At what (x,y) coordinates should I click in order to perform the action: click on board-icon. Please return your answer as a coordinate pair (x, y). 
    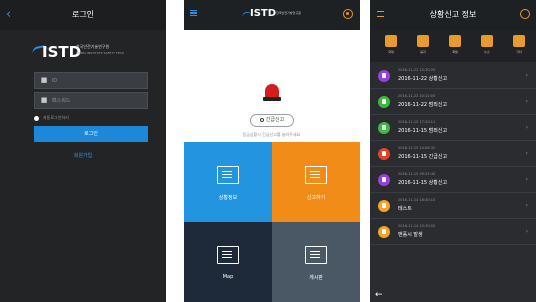
    Looking at the image, I should click on (316, 255).